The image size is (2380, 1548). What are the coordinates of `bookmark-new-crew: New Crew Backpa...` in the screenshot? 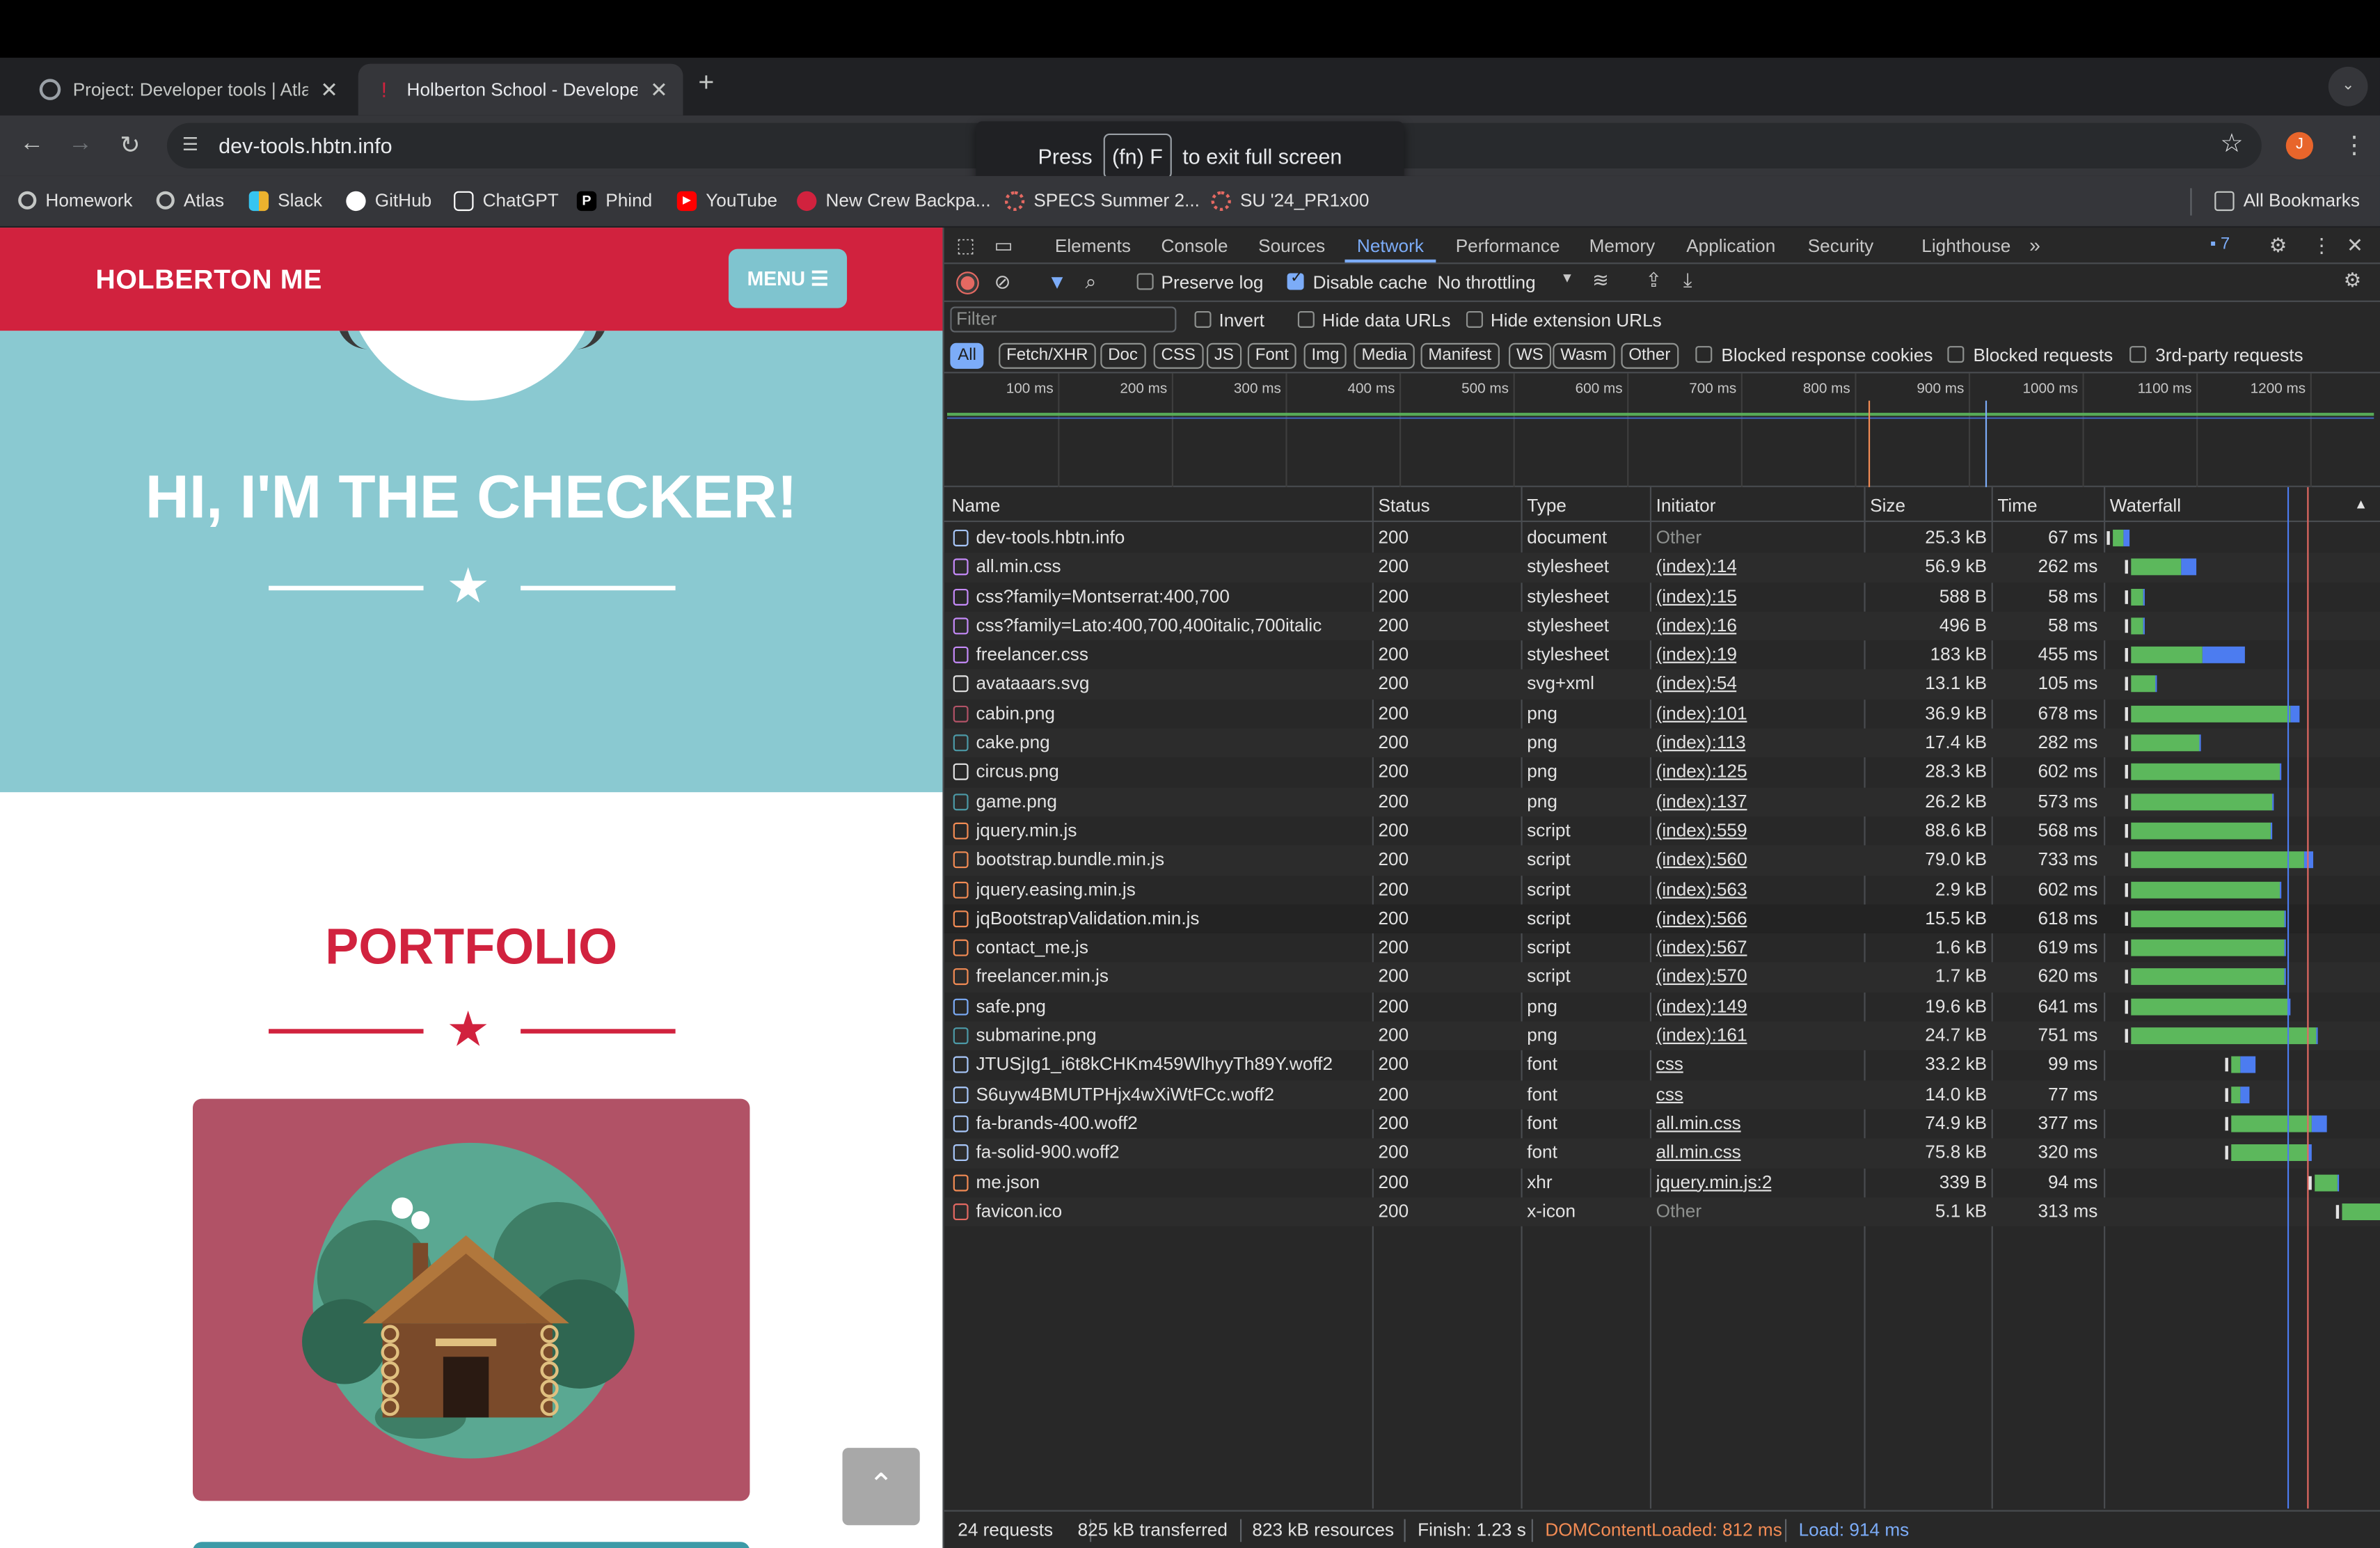 It's located at (894, 200).